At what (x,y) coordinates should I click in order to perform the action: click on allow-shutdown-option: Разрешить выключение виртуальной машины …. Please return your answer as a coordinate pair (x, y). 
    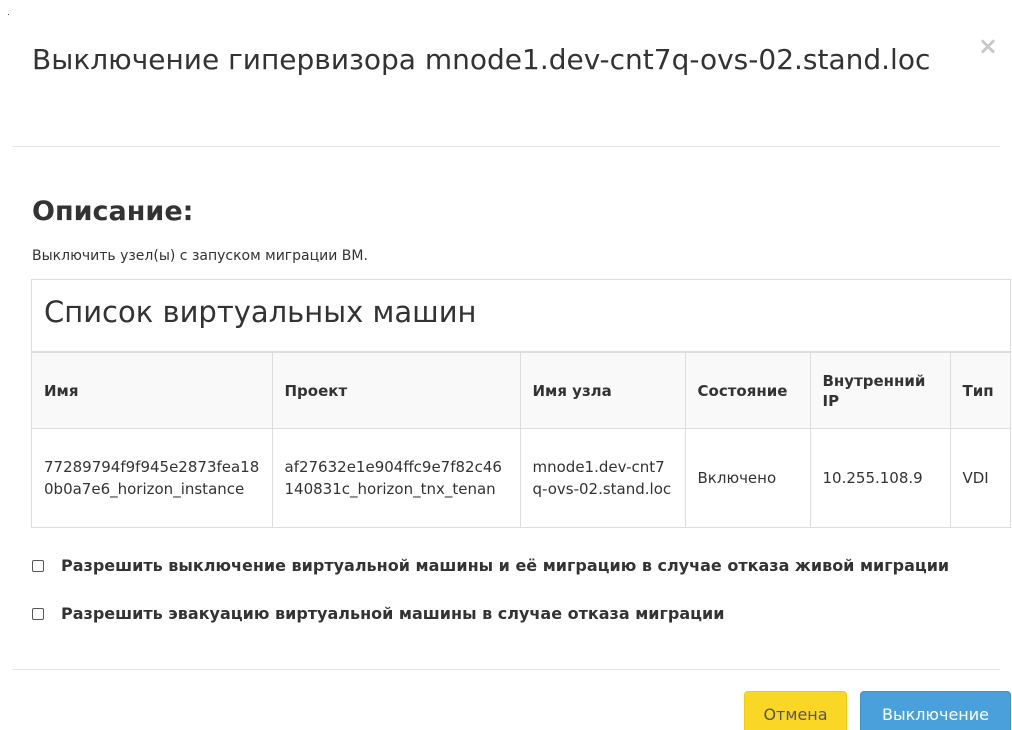
    Looking at the image, I should click on (490, 565).